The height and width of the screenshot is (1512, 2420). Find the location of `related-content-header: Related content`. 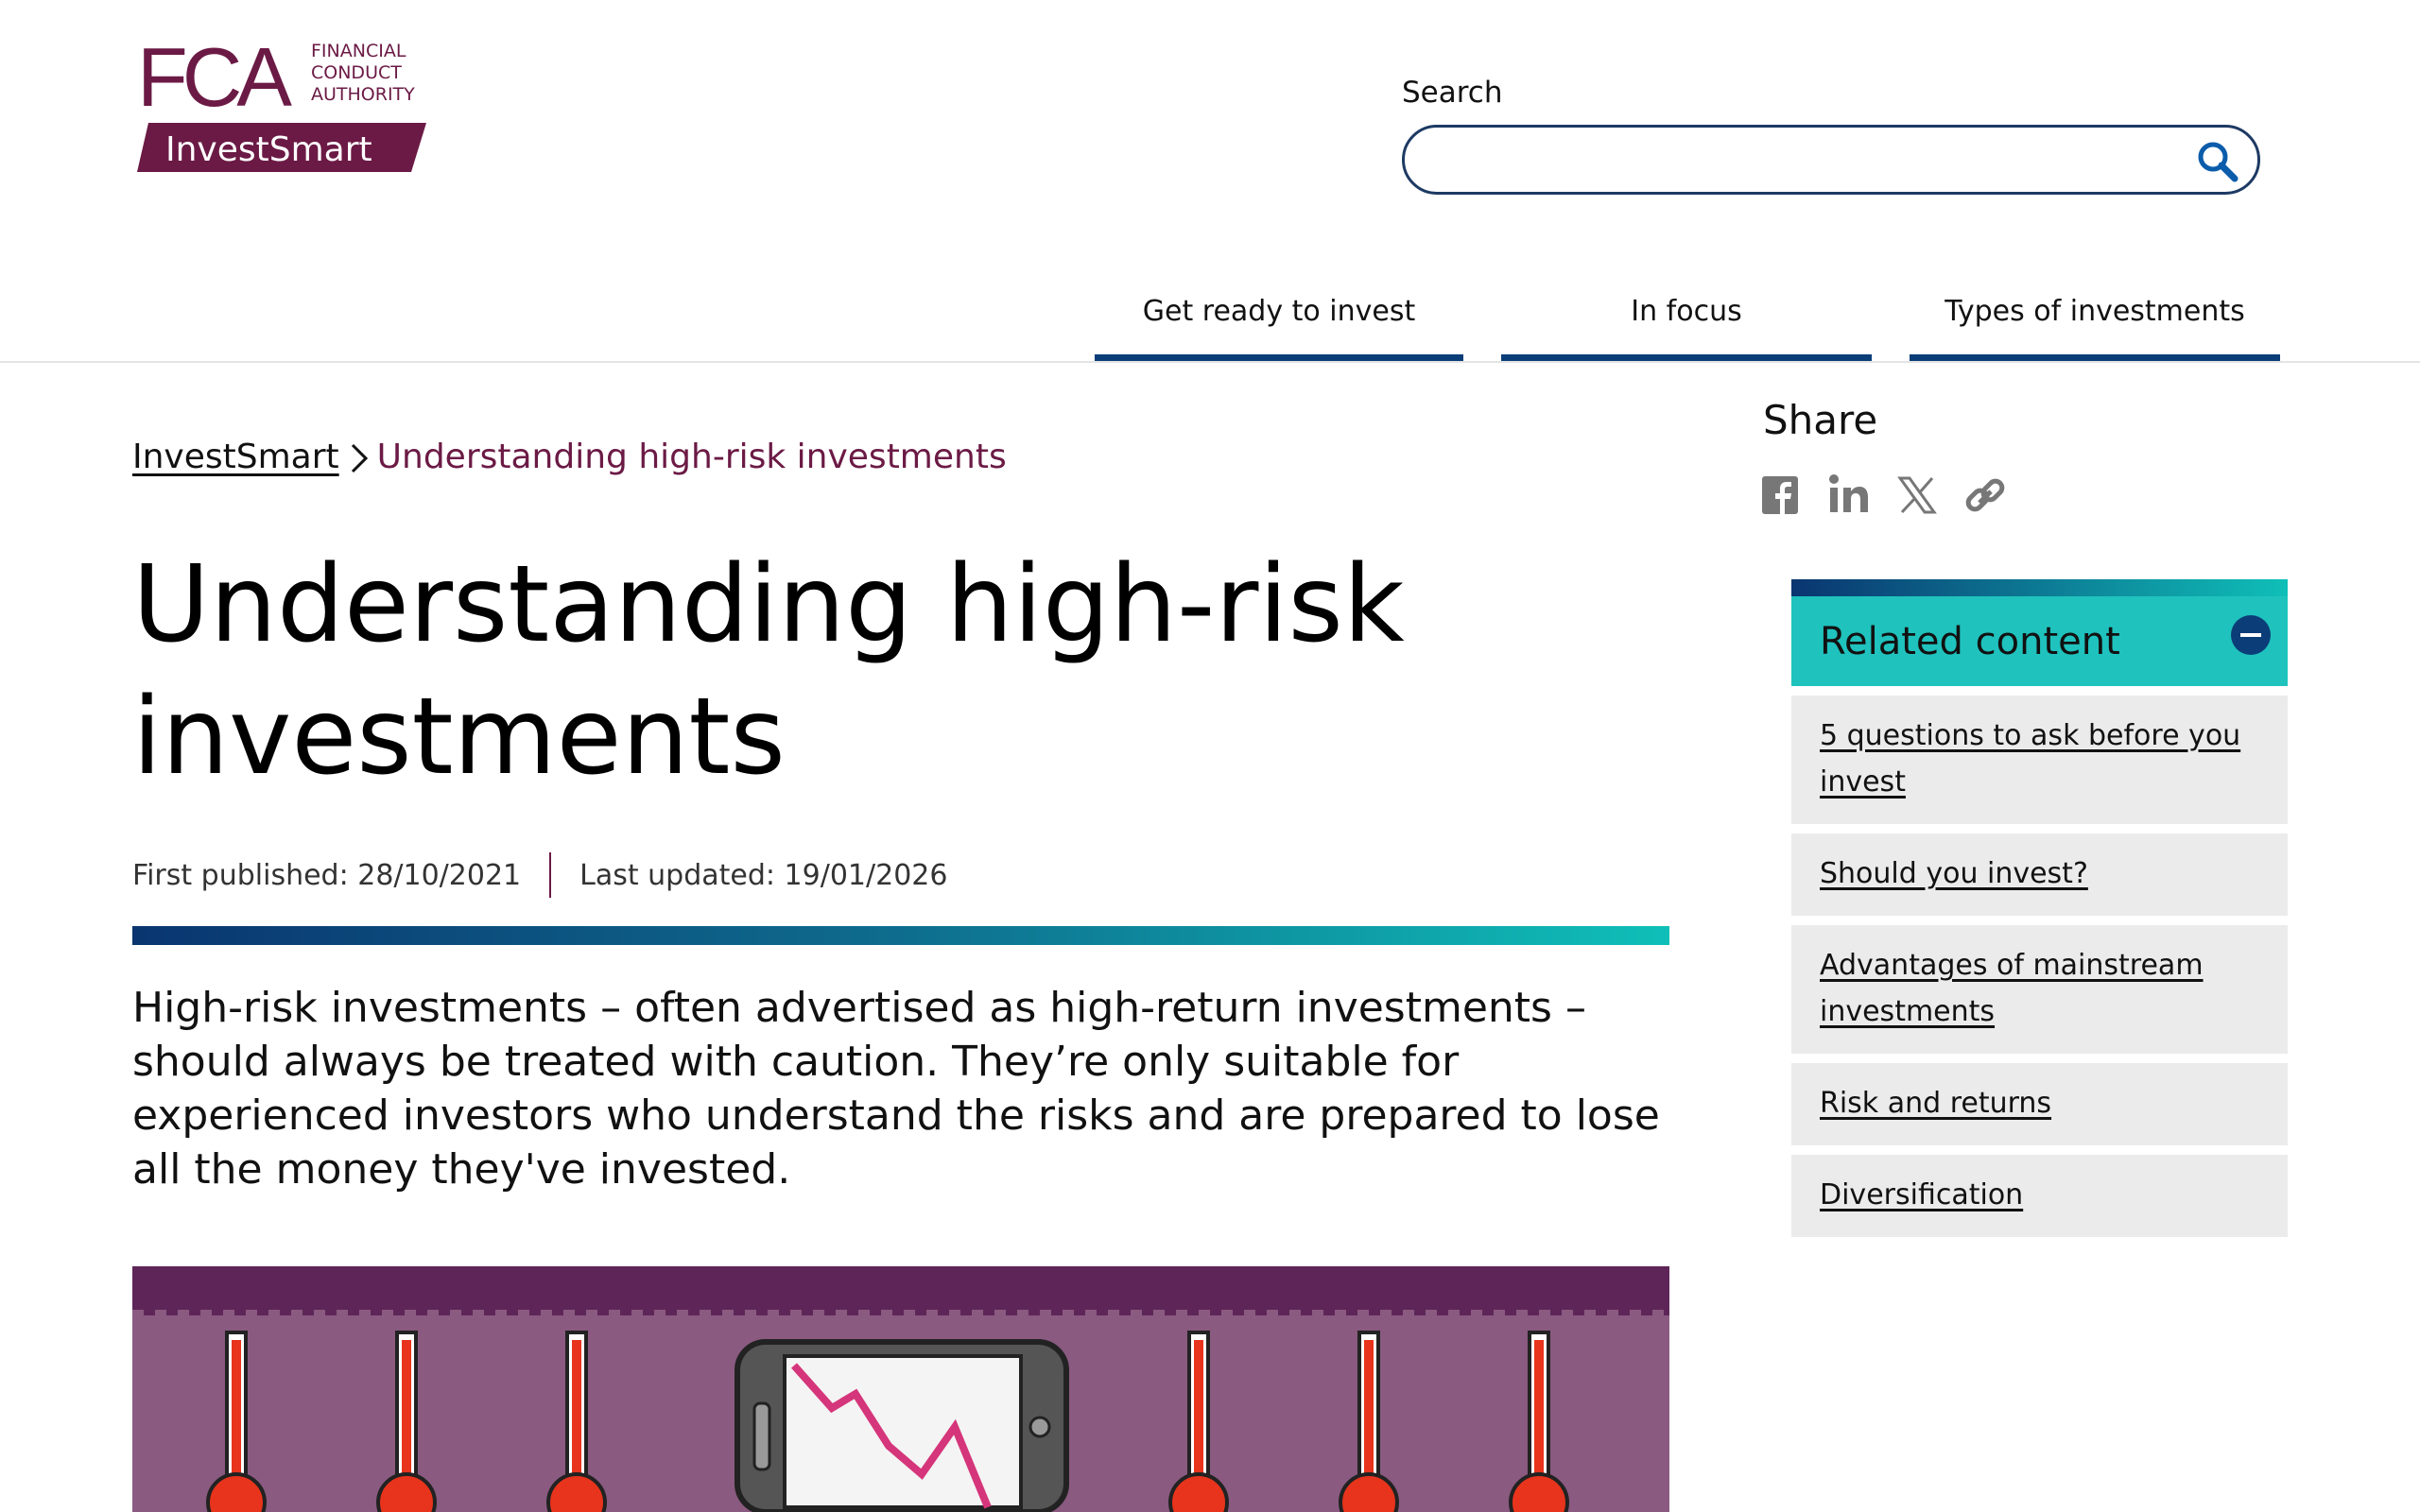

related-content-header: Related content is located at coordinates (2040, 632).